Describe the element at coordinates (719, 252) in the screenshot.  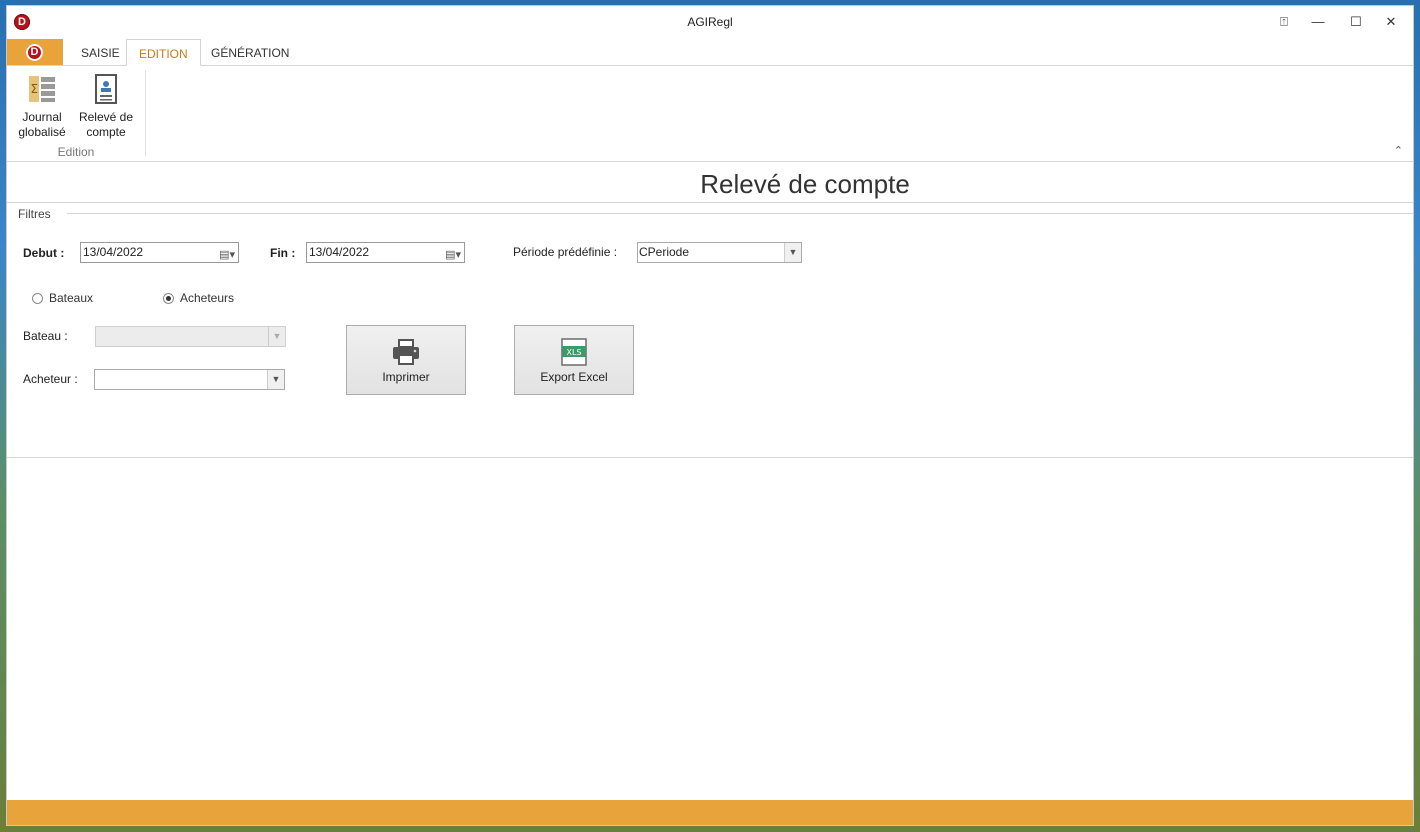
I see `periode-select: CPeriode ▼` at that location.